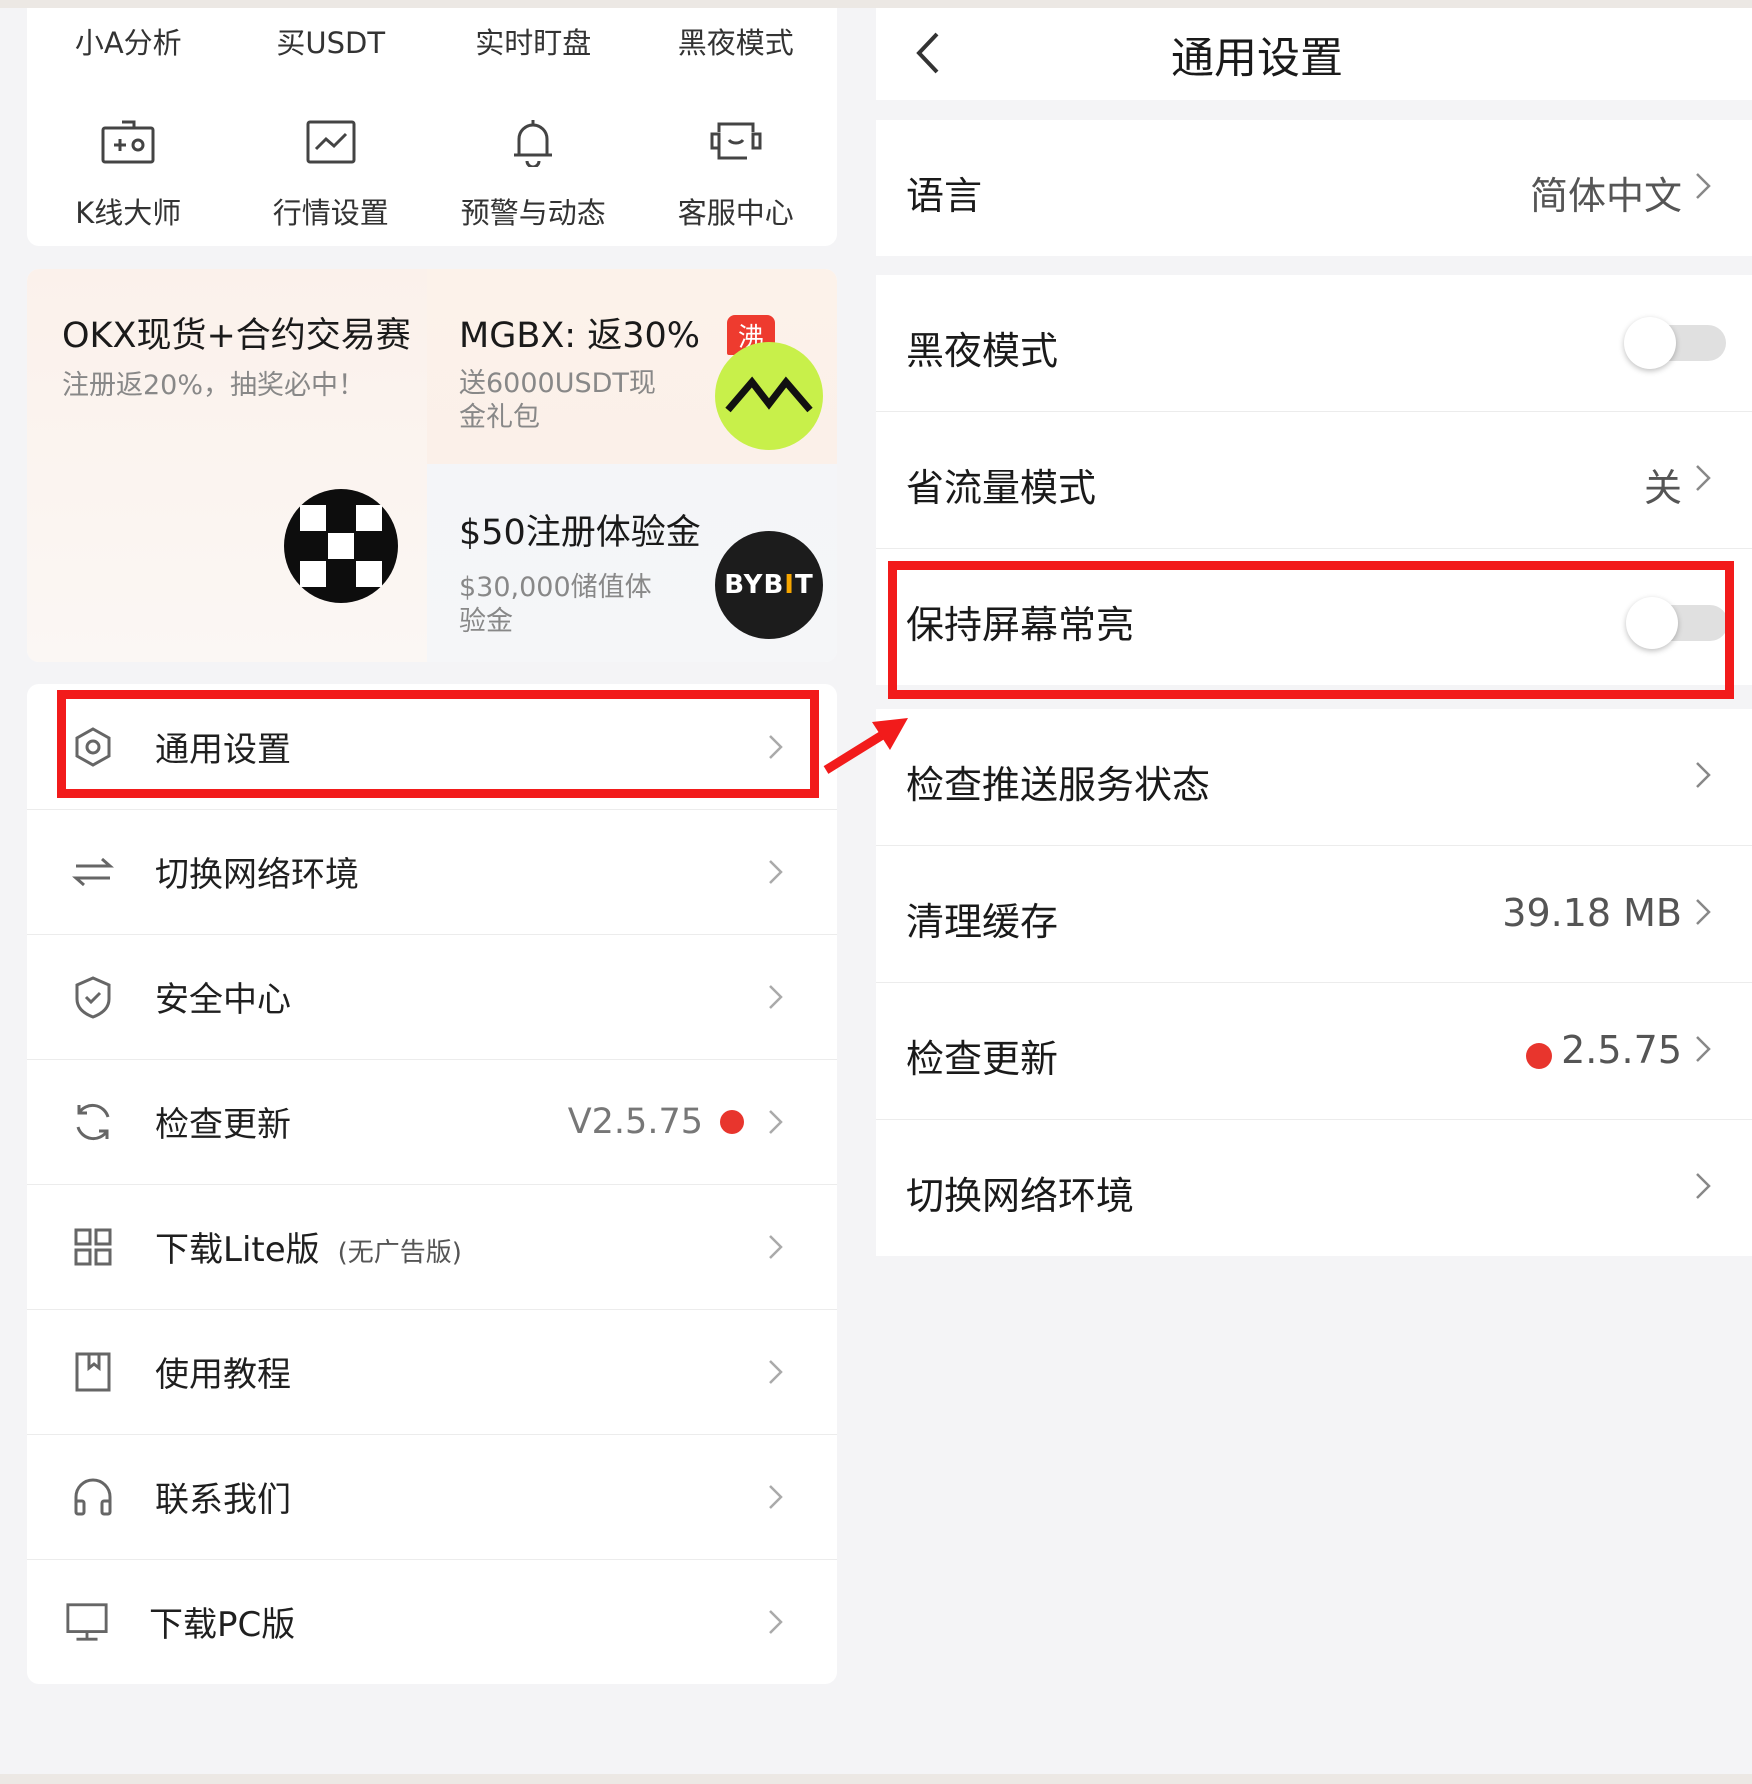  What do you see at coordinates (865, 746) in the screenshot?
I see `annotation-arrow-icon` at bounding box center [865, 746].